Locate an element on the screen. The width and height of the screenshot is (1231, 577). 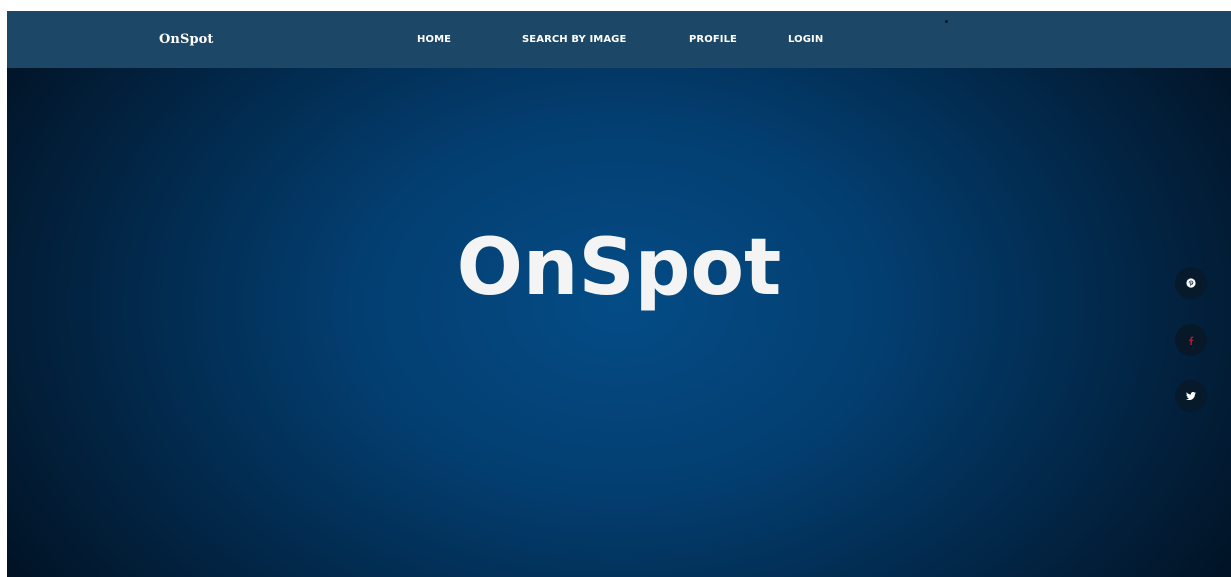
twitter-button is located at coordinates (1191, 396).